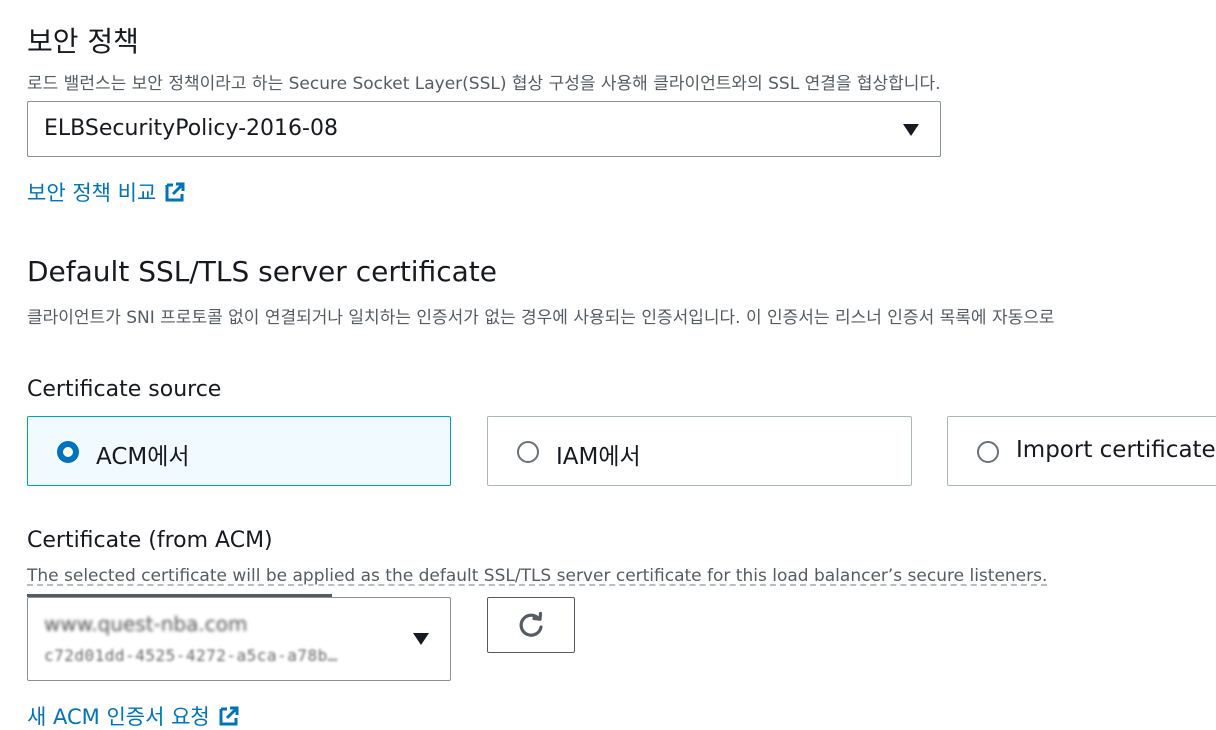  Describe the element at coordinates (146, 624) in the screenshot. I see `certificate-domain: www.quest-nba.com` at that location.